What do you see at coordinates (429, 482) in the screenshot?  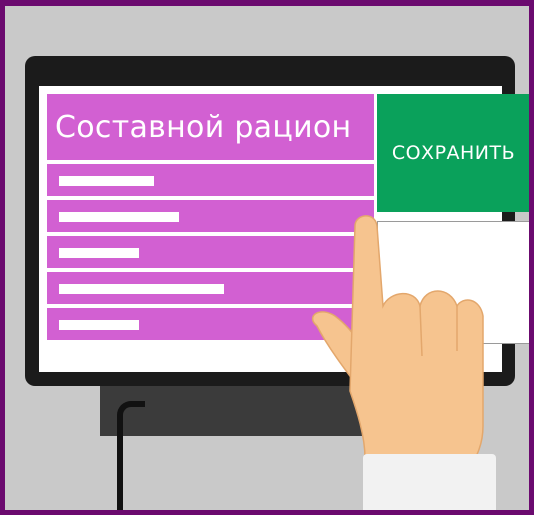 I see `shirt-sleeve` at bounding box center [429, 482].